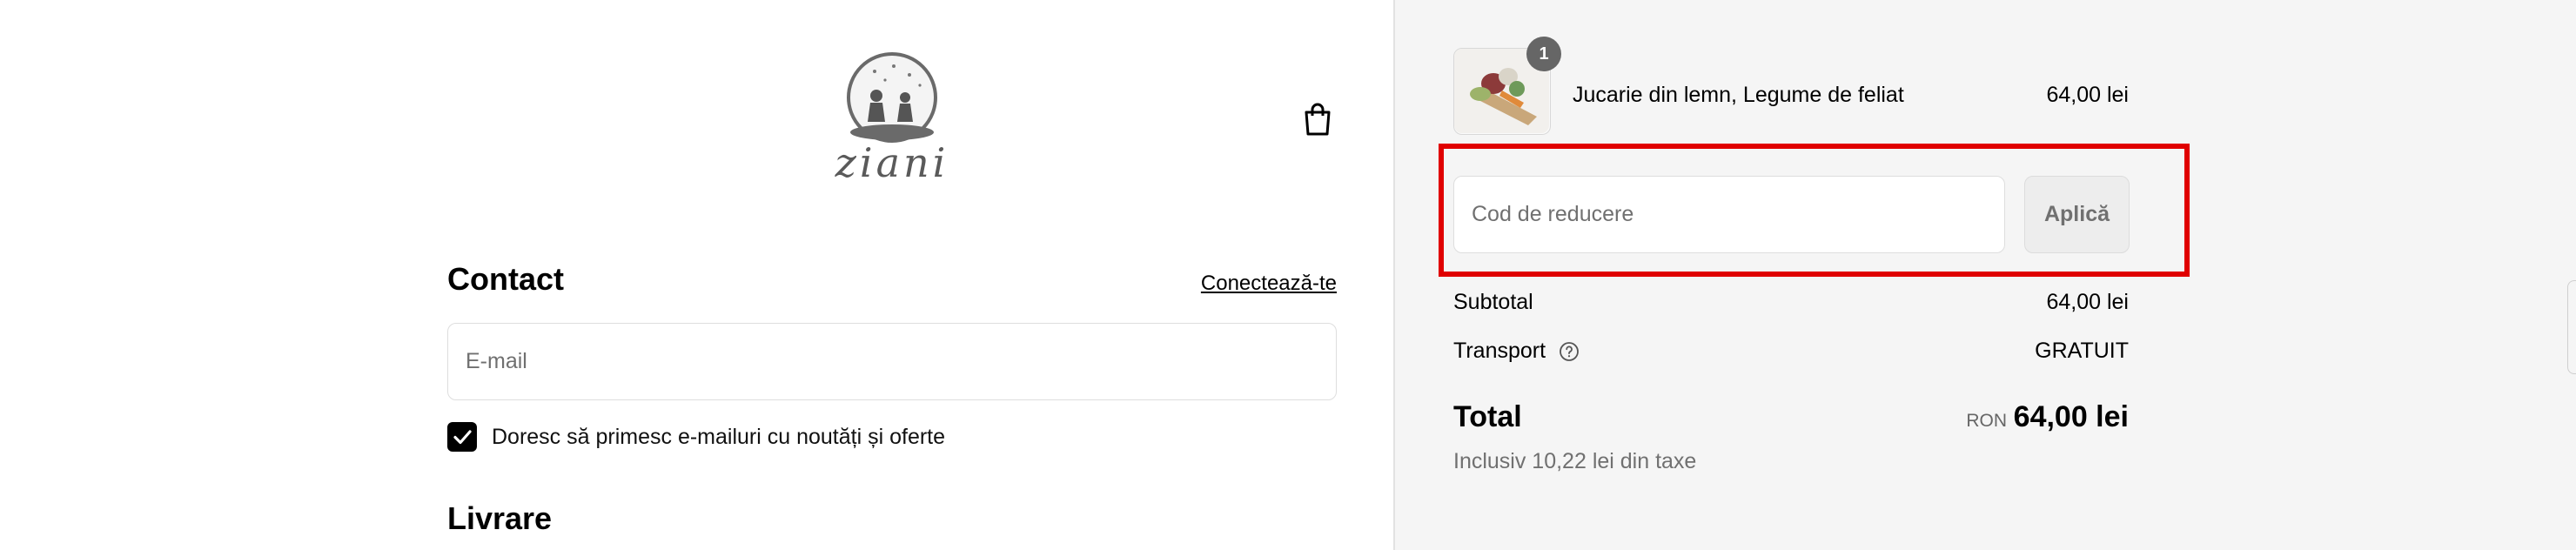 The width and height of the screenshot is (2576, 550). I want to click on subtotal-label: Subtotal, so click(1493, 302).